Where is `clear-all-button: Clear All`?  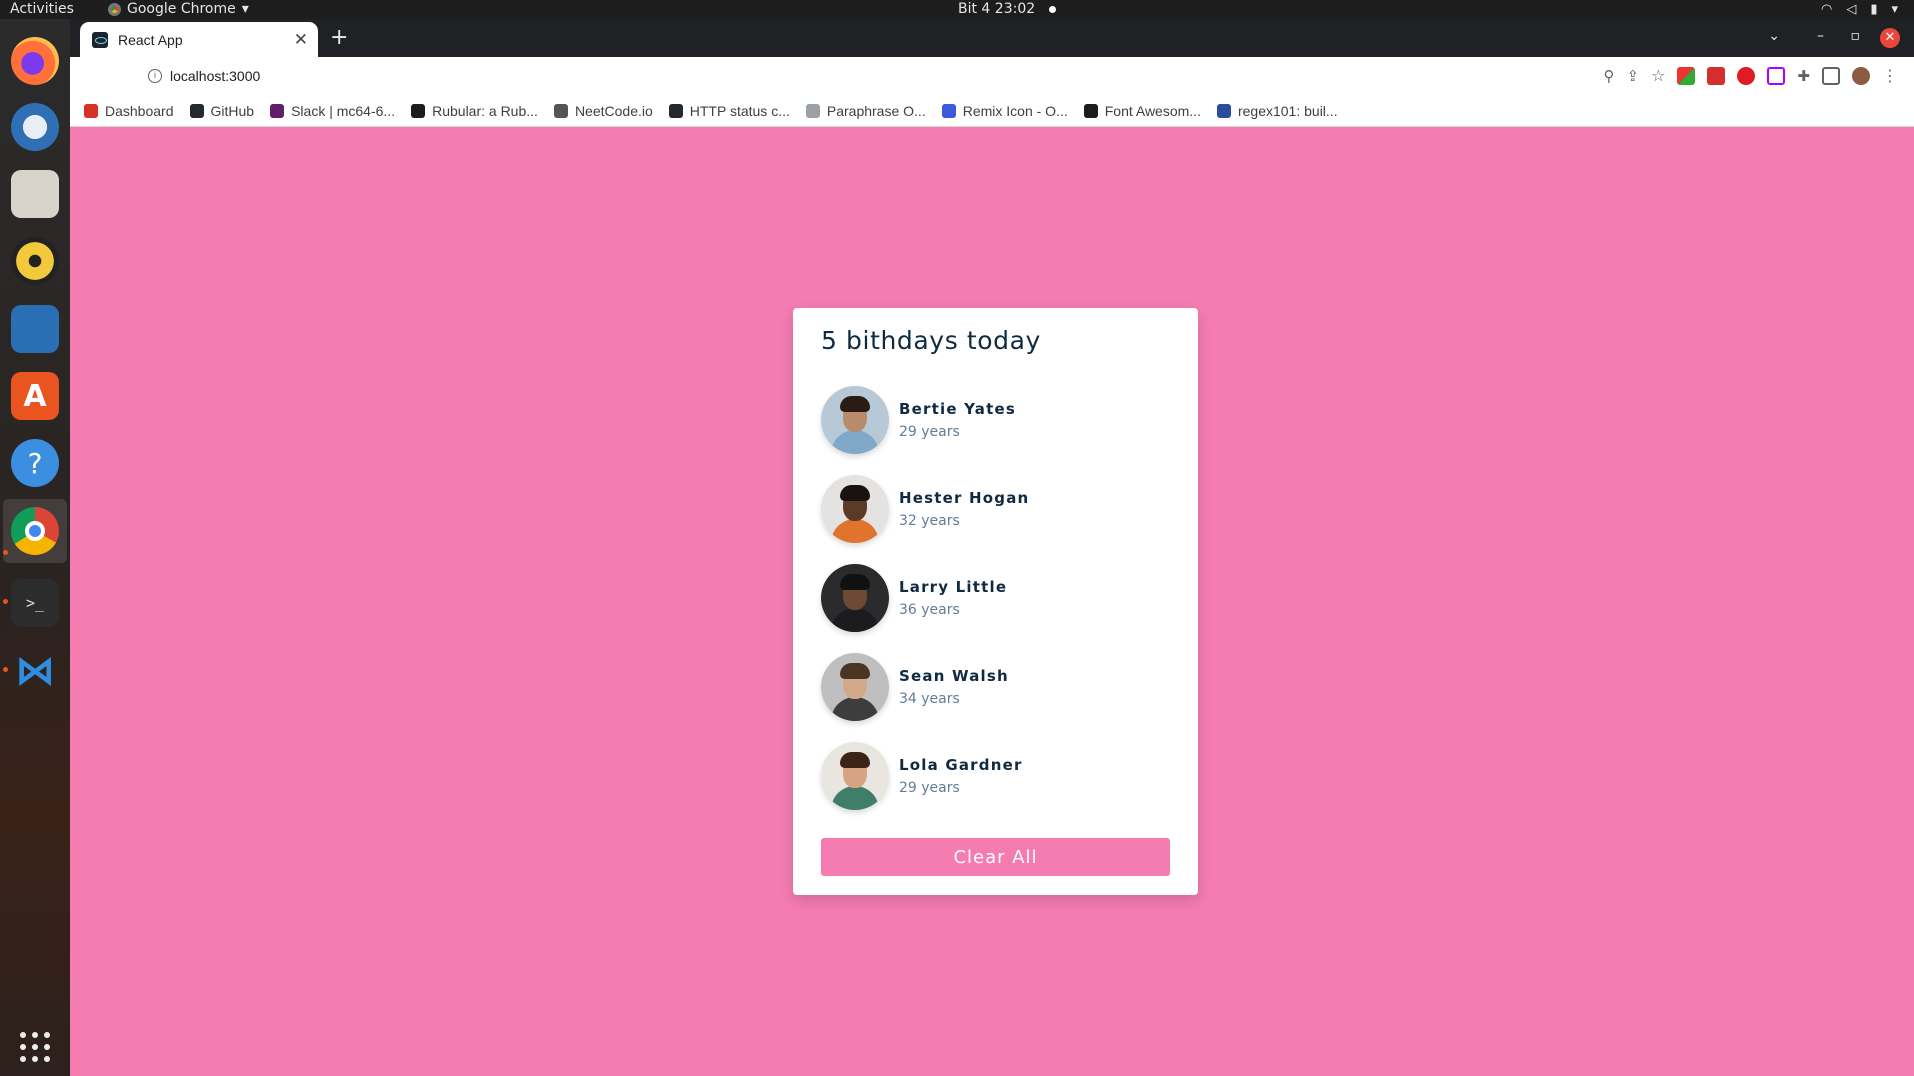
clear-all-button: Clear All is located at coordinates (995, 857).